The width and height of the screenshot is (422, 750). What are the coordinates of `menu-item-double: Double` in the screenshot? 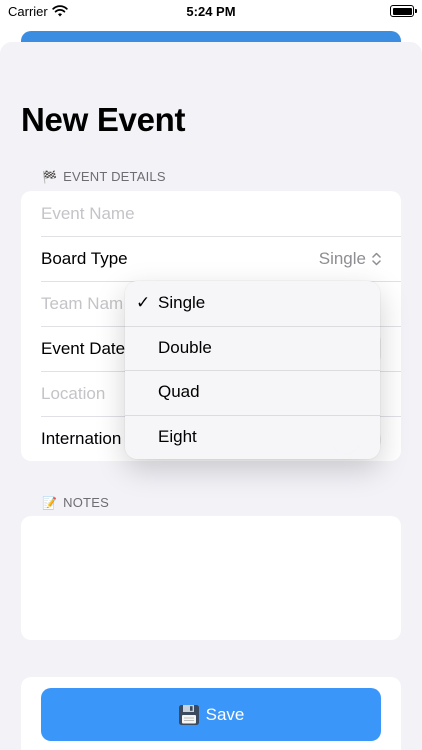 It's located at (252, 348).